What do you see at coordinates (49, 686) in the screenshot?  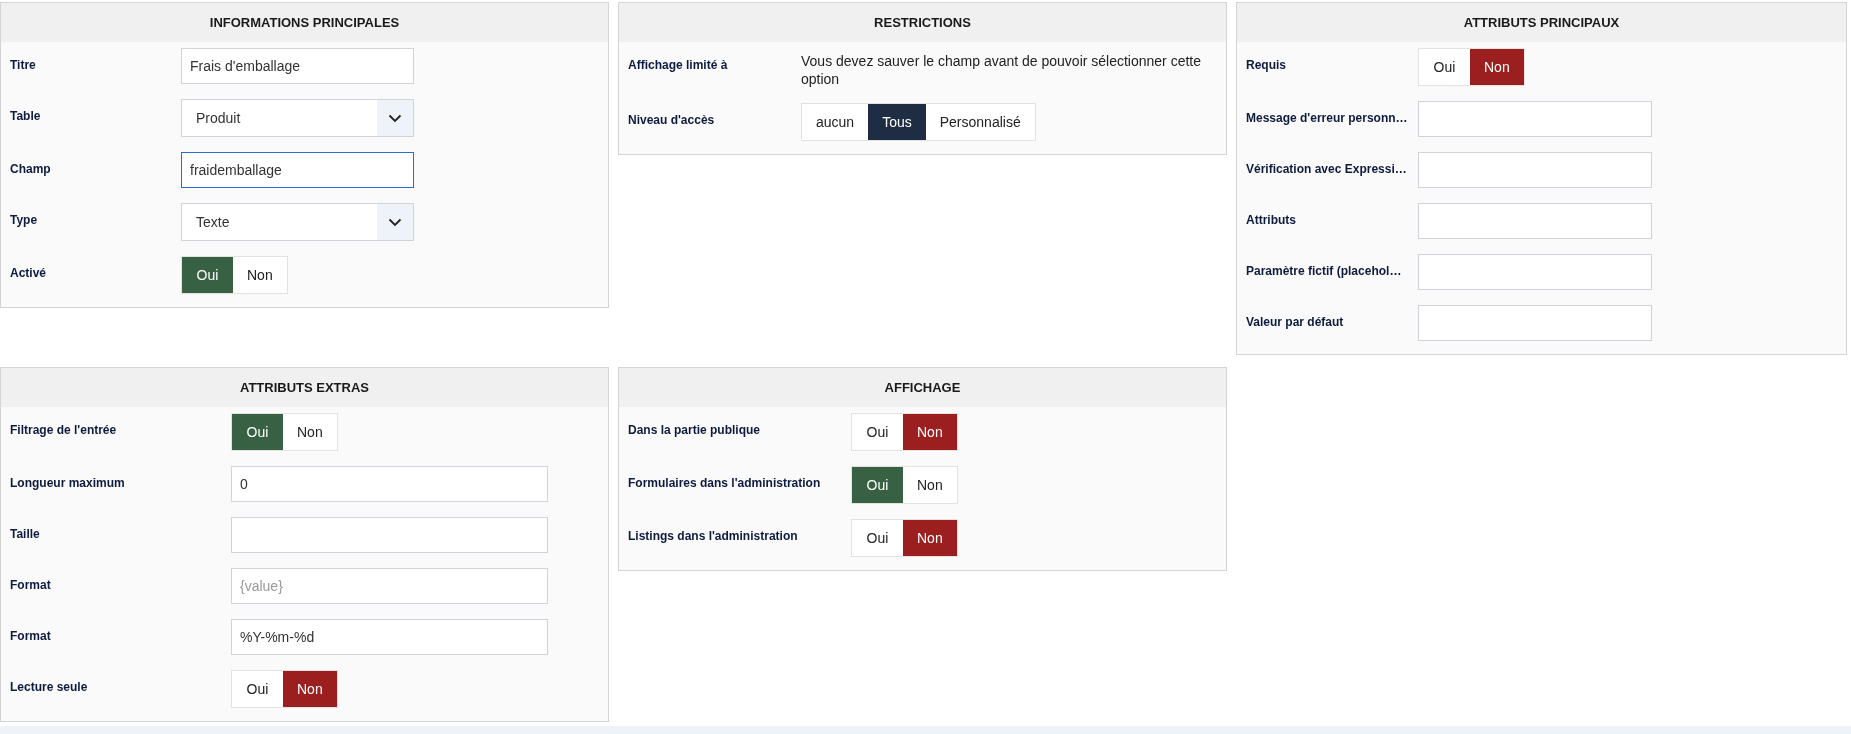 I see `field-label: Lecture seule` at bounding box center [49, 686].